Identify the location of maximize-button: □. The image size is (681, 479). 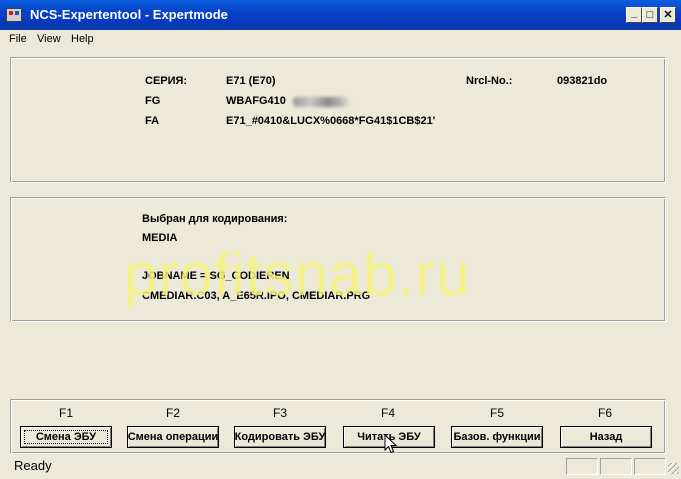
(650, 15).